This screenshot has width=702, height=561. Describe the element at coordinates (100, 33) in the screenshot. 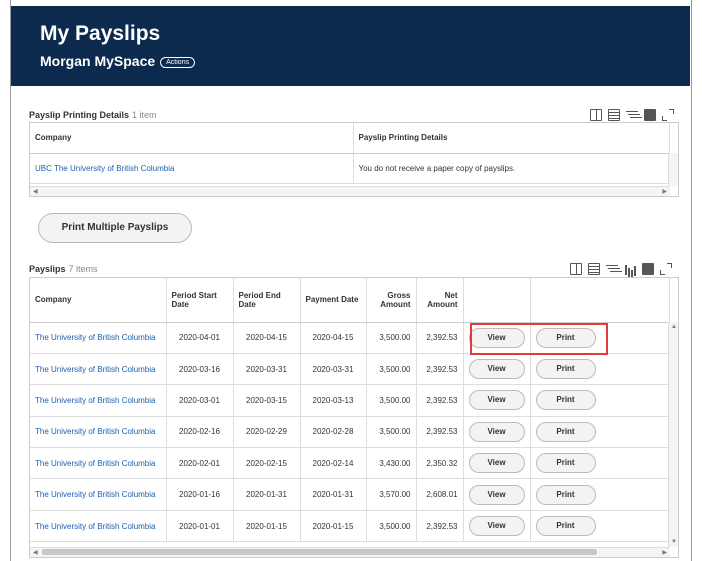

I see `page-title: My Payslips` at that location.